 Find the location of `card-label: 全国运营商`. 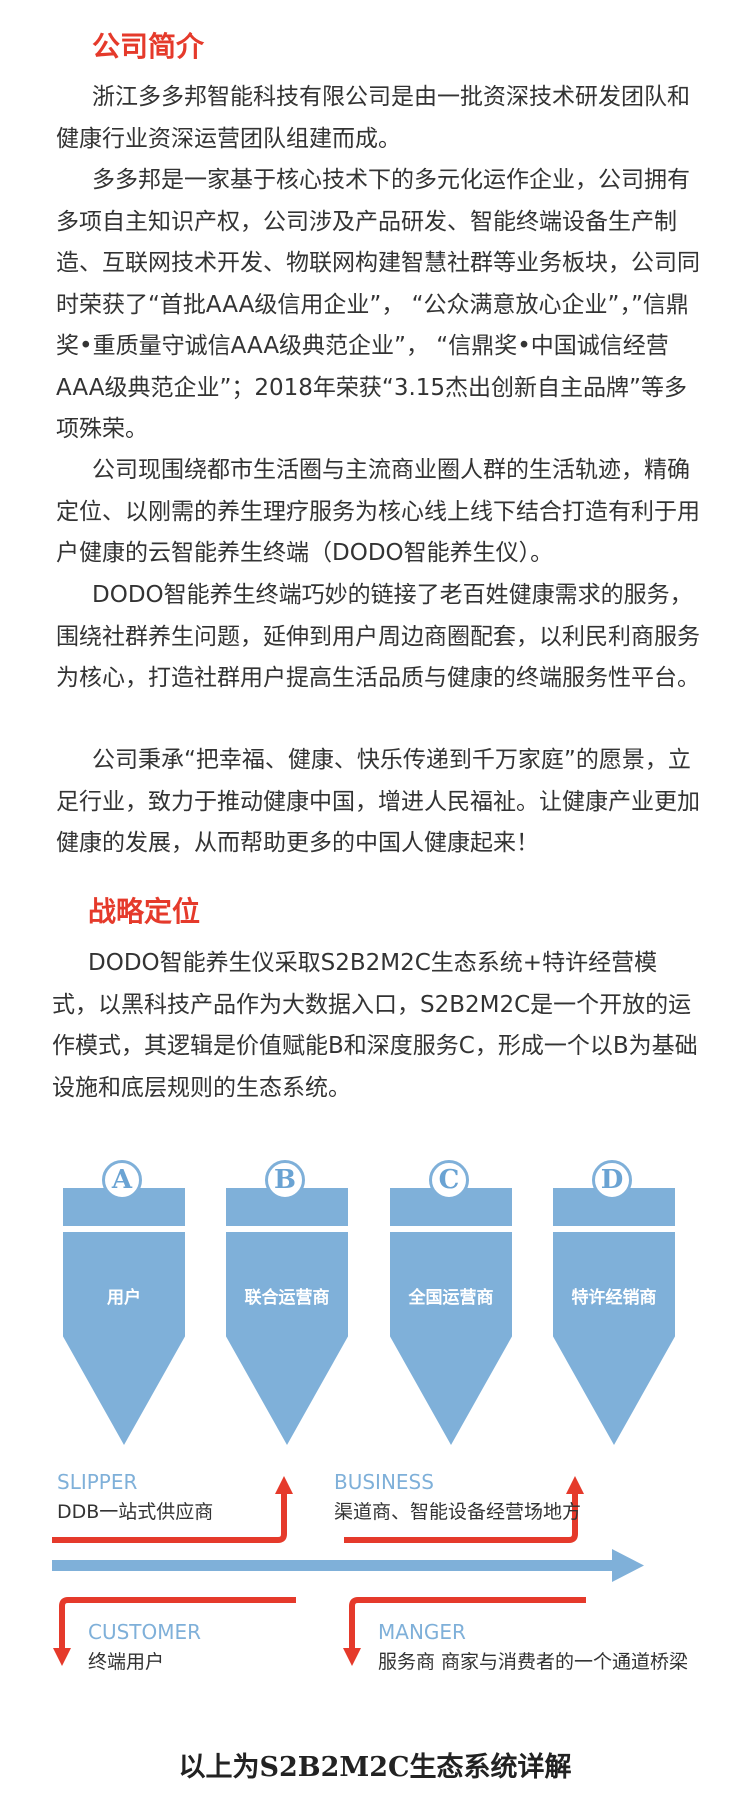

card-label: 全国运营商 is located at coordinates (451, 1298).